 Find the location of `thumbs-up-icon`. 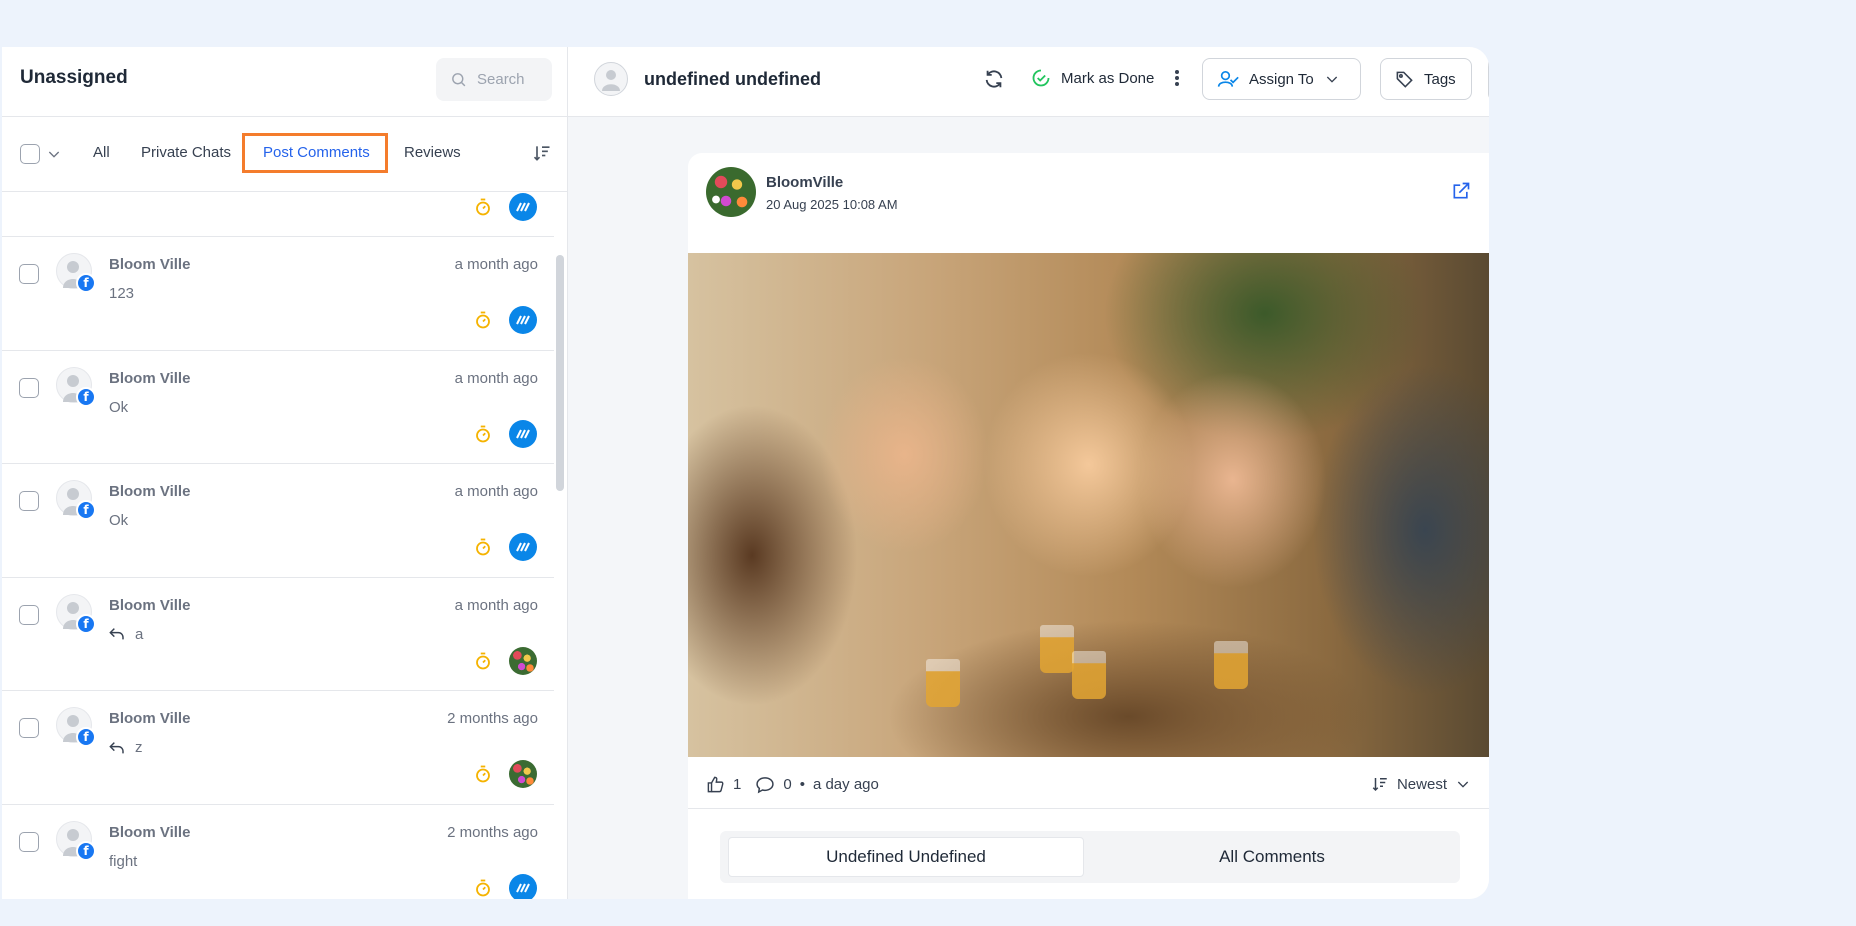

thumbs-up-icon is located at coordinates (715, 784).